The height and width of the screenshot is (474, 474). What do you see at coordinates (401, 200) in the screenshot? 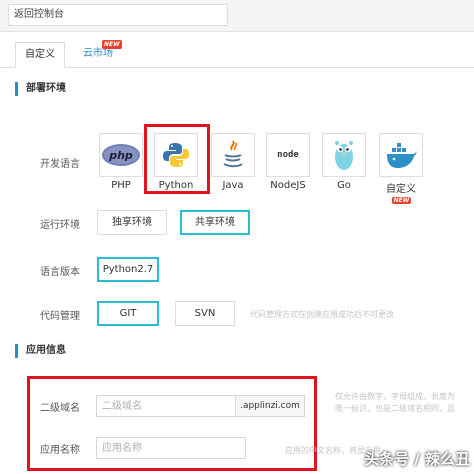
I see `custom-new-badge: NEW` at bounding box center [401, 200].